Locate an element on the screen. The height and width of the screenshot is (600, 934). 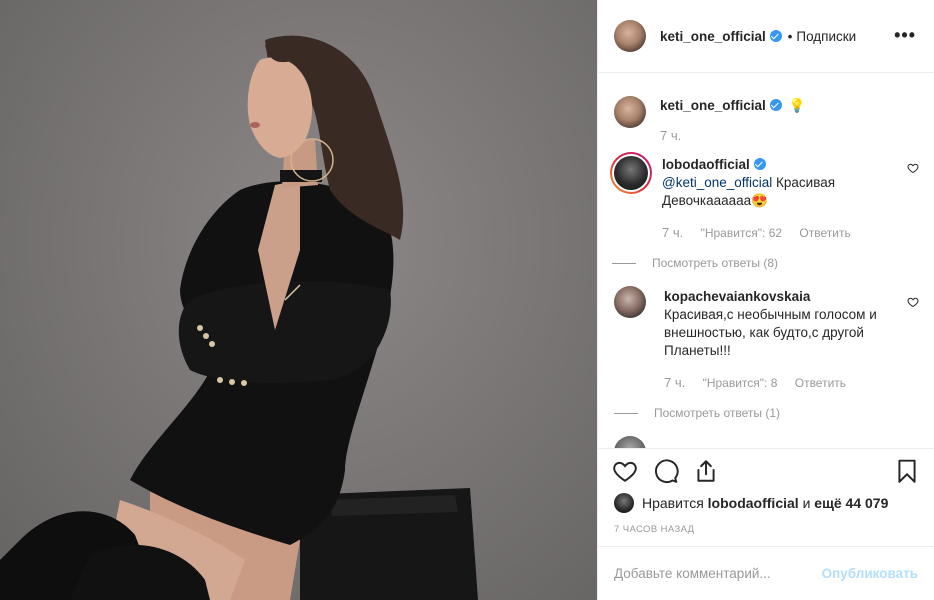
caption-text: 💡 is located at coordinates (797, 105).